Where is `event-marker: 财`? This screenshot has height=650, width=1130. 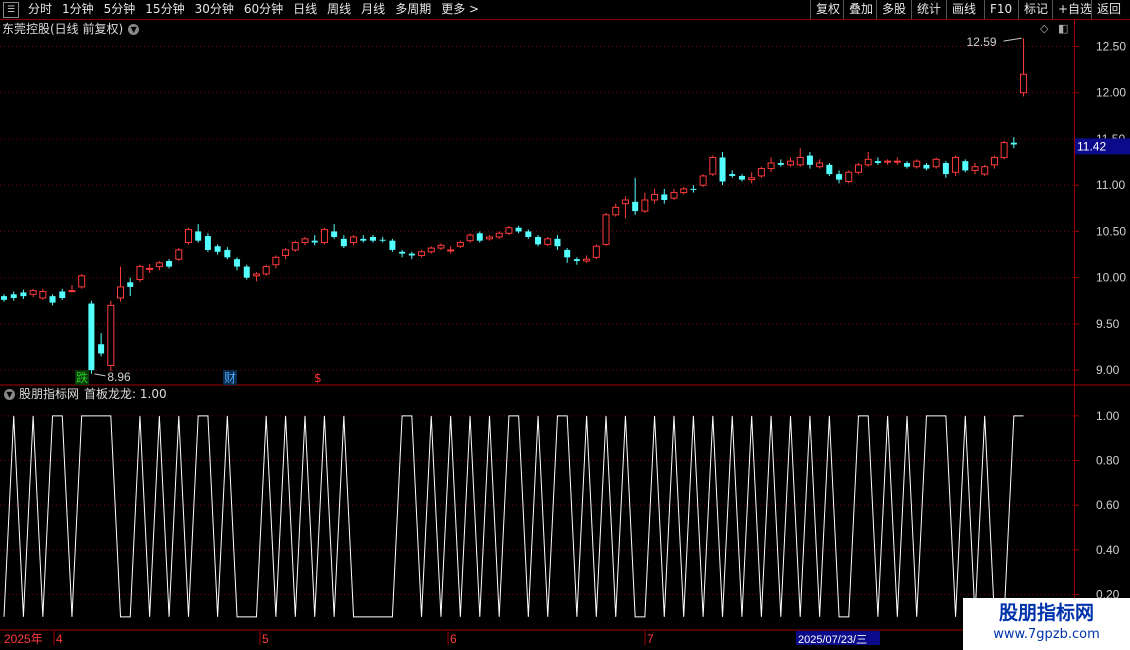
event-marker: 财 is located at coordinates (230, 378).